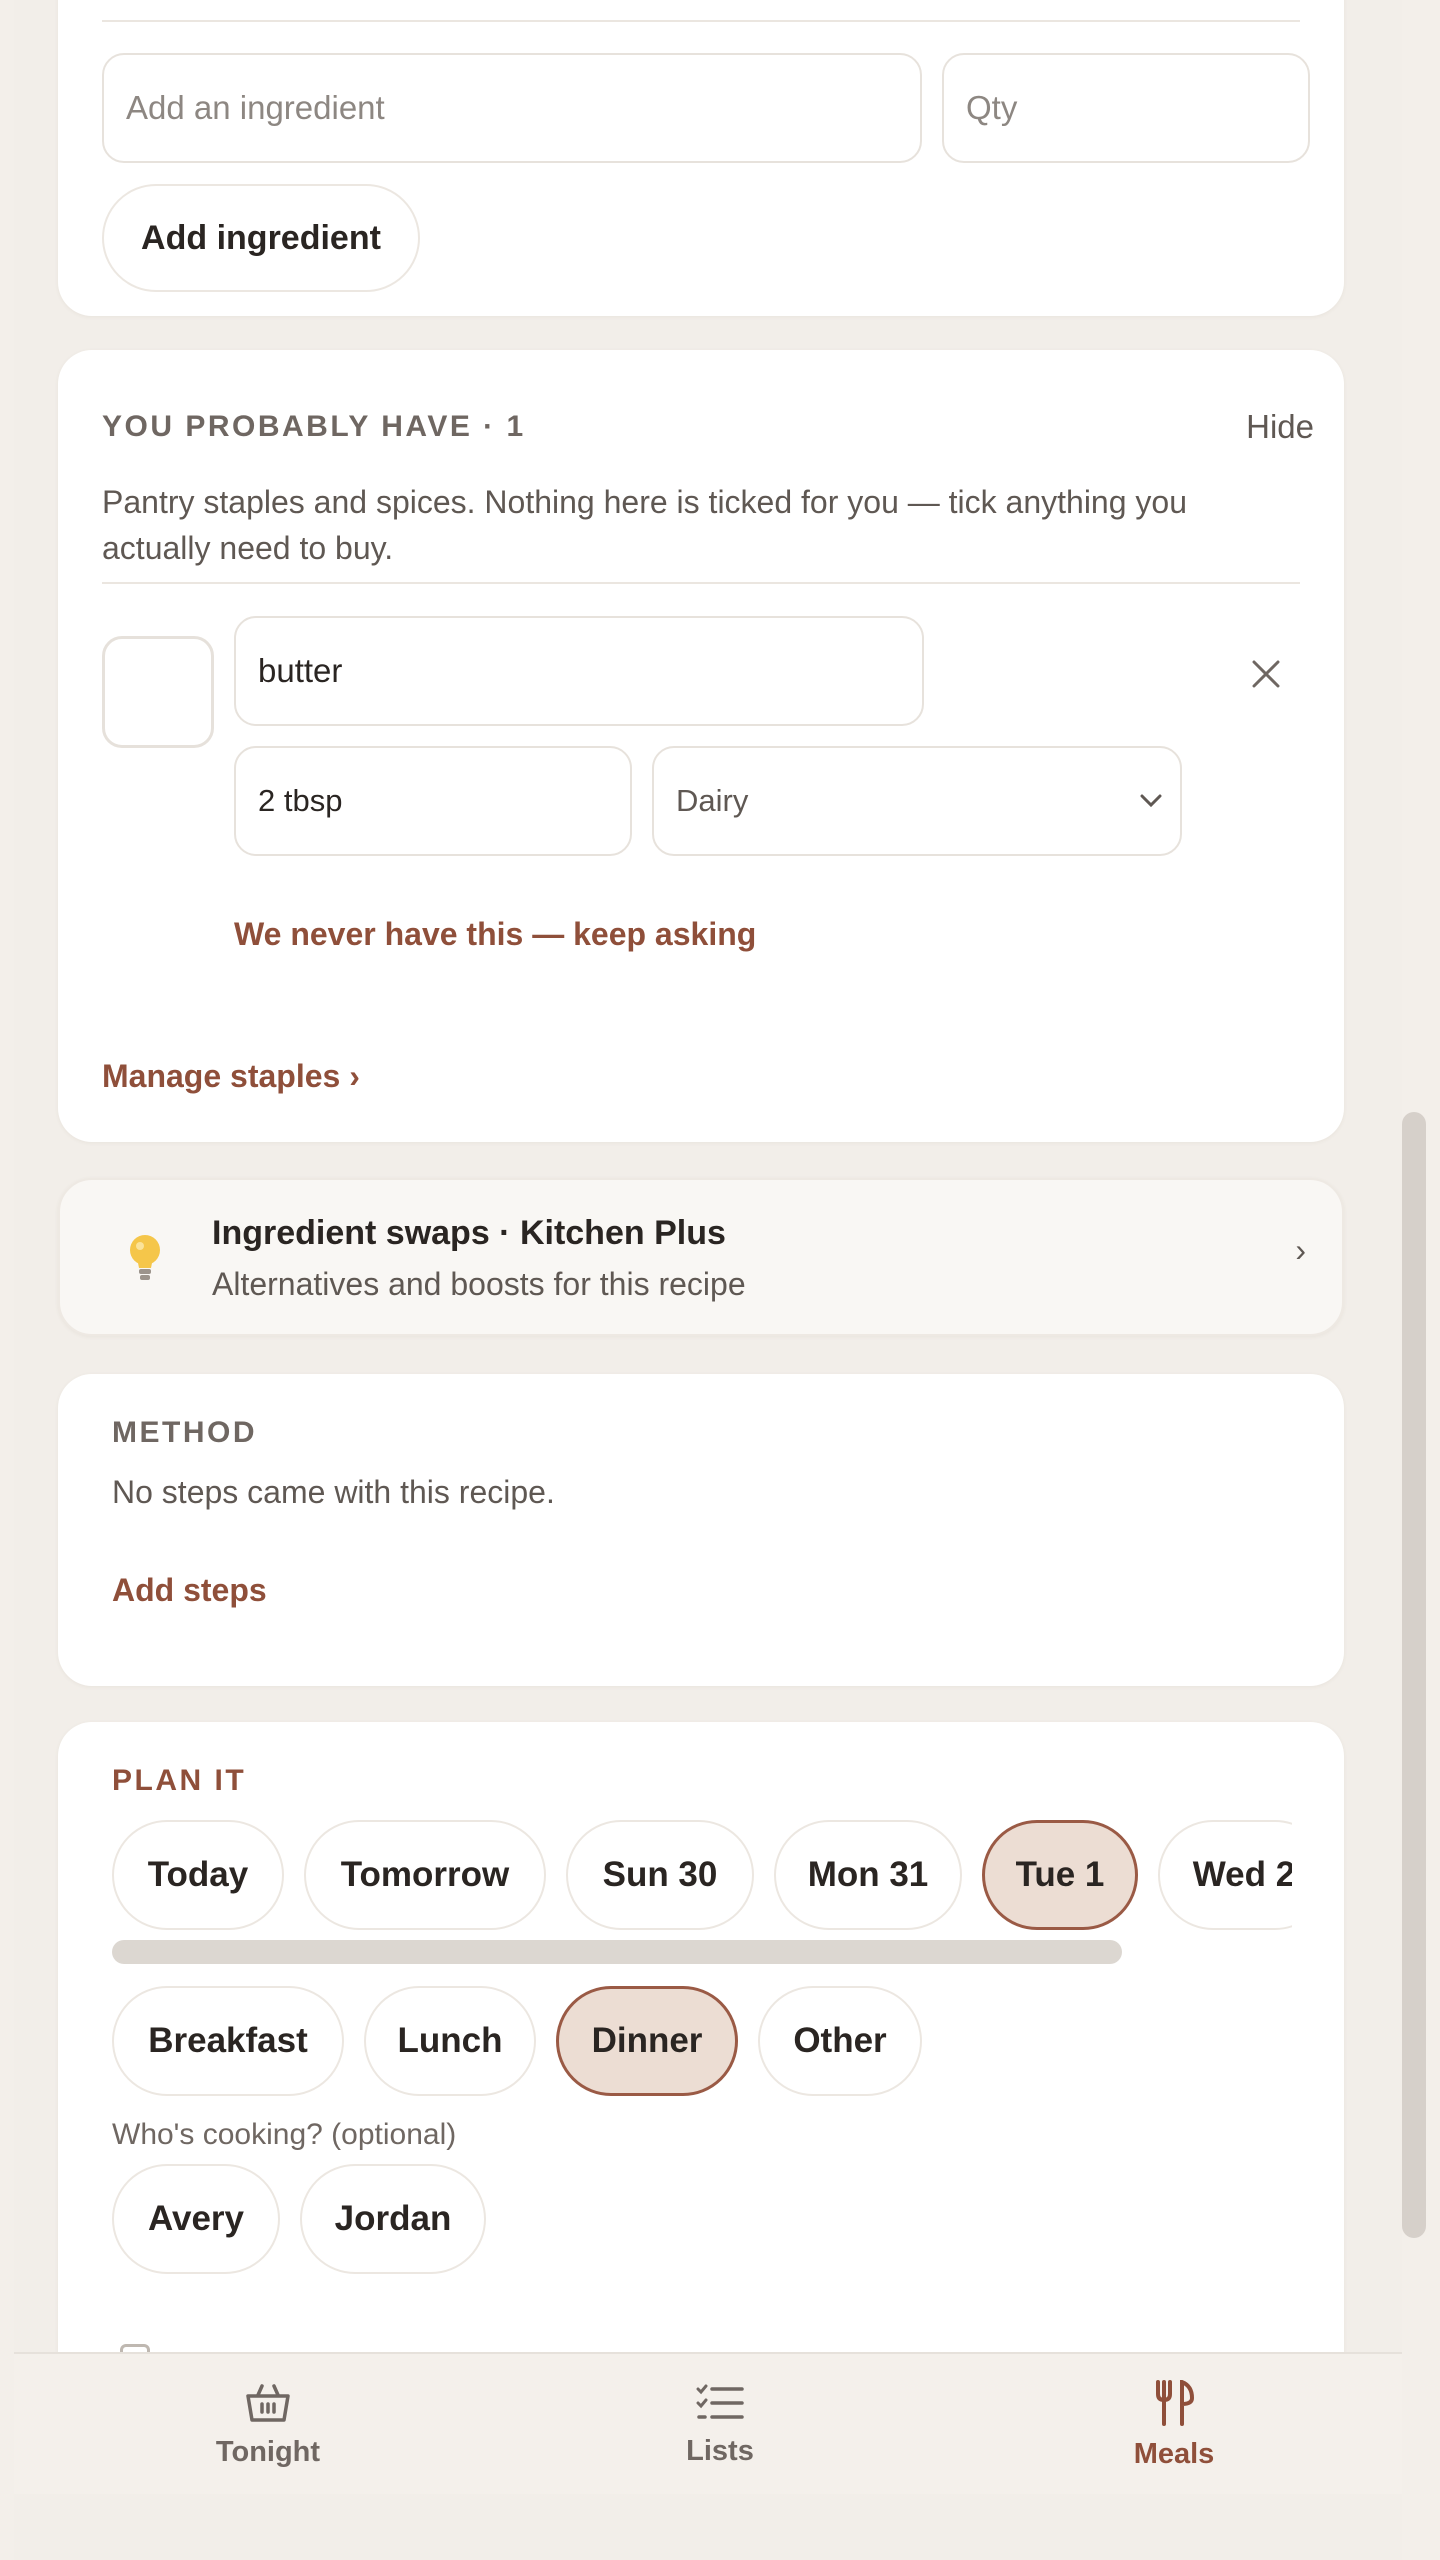 Image resolution: width=1440 pixels, height=2560 pixels. What do you see at coordinates (268, 2451) in the screenshot?
I see `nav-tonight-label: Tonight` at bounding box center [268, 2451].